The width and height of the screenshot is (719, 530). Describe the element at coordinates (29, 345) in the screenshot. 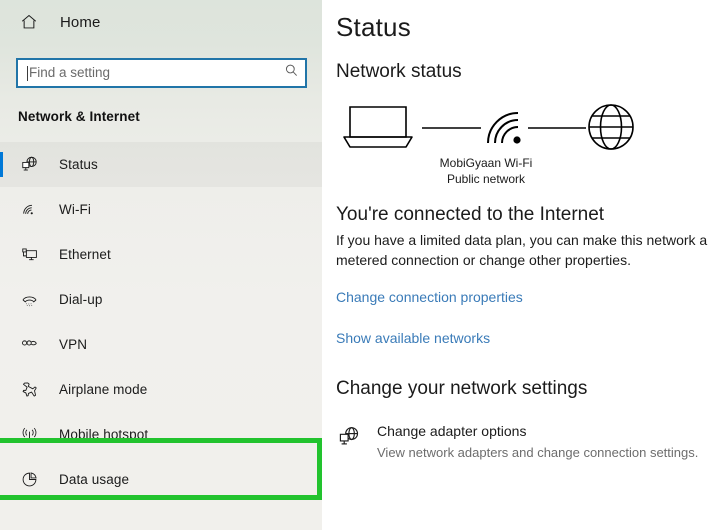

I see `vpn-icon` at that location.